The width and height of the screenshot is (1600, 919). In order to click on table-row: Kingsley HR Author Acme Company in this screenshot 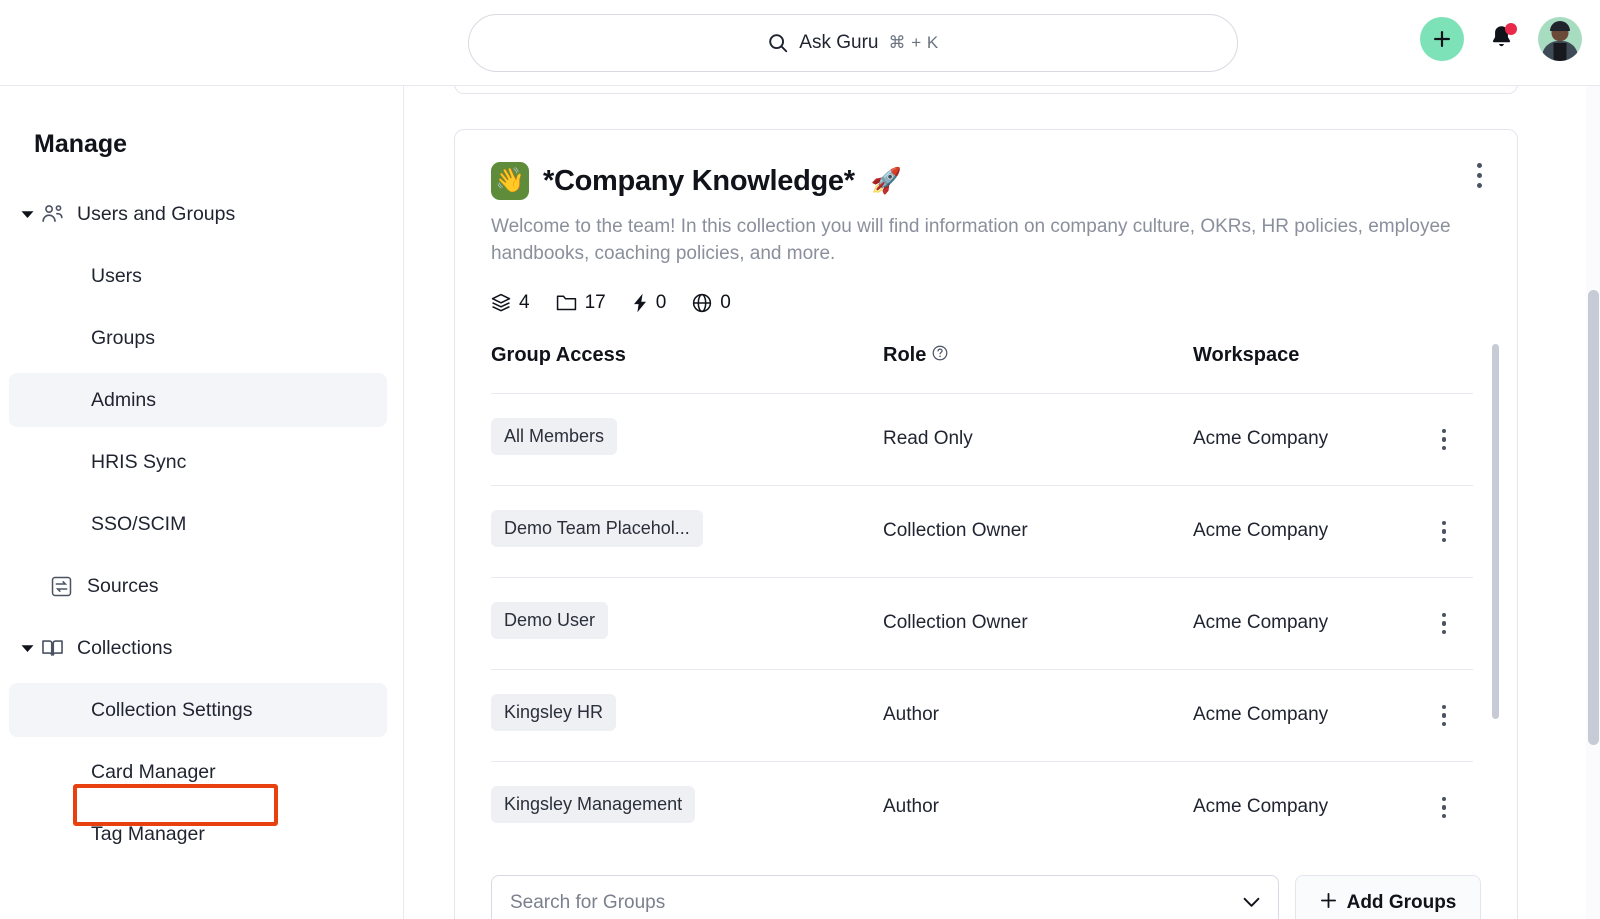, I will do `click(982, 715)`.